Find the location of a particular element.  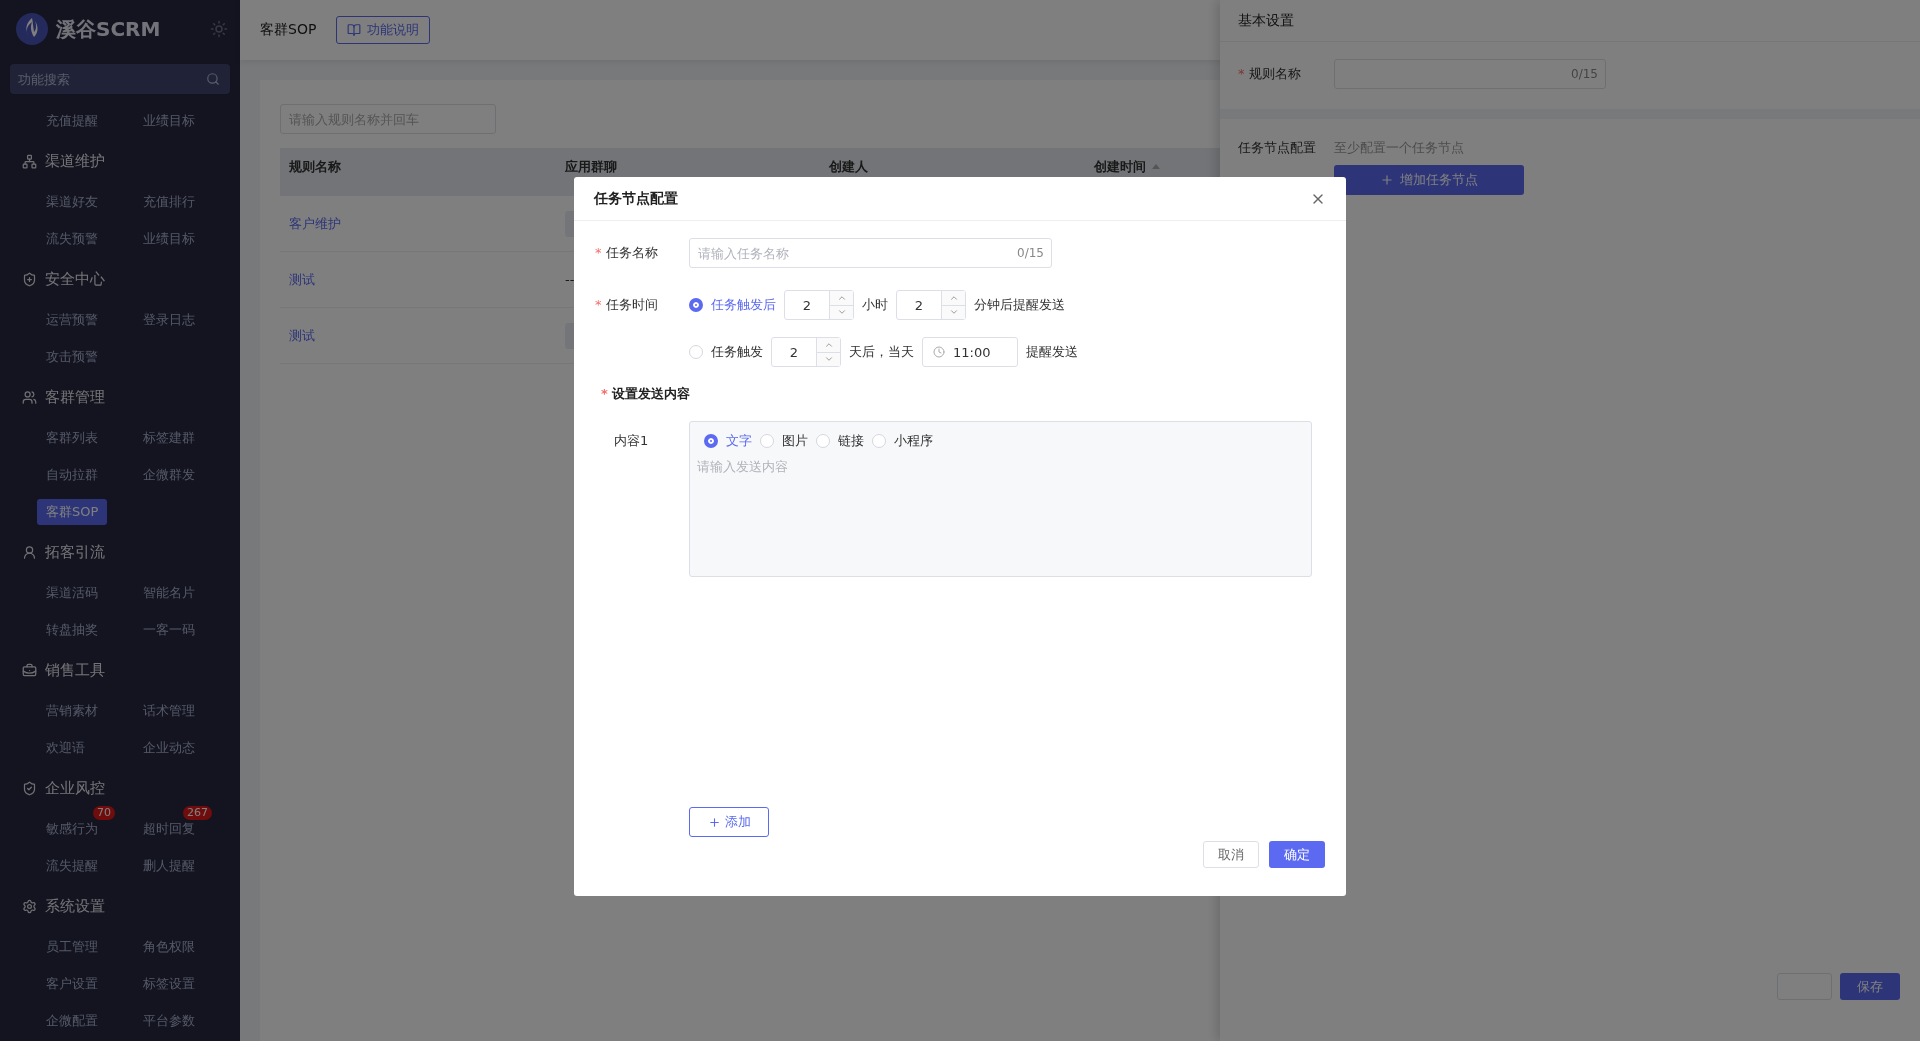

field-label: 任务时间 is located at coordinates (631, 304).